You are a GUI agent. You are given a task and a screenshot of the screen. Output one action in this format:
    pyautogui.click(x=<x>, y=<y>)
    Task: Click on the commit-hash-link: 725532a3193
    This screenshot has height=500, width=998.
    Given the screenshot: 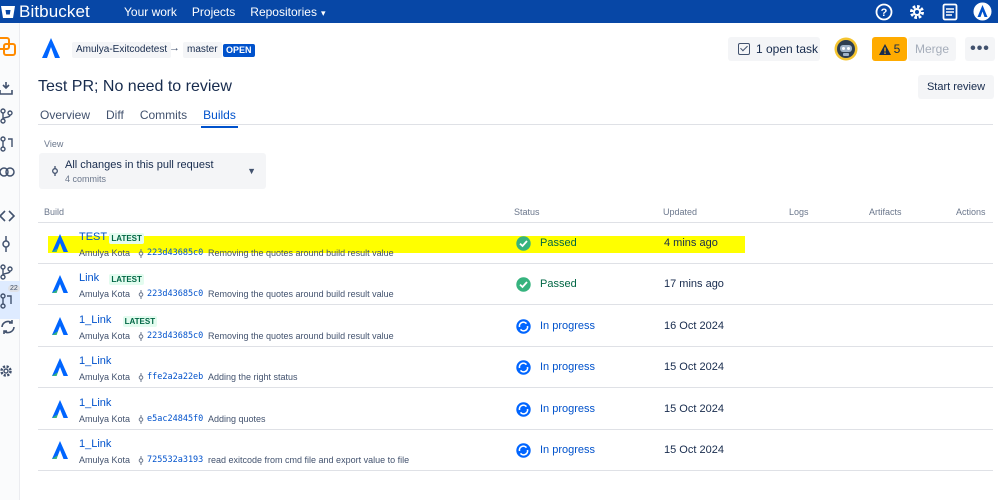 What is the action you would take?
    pyautogui.click(x=175, y=460)
    